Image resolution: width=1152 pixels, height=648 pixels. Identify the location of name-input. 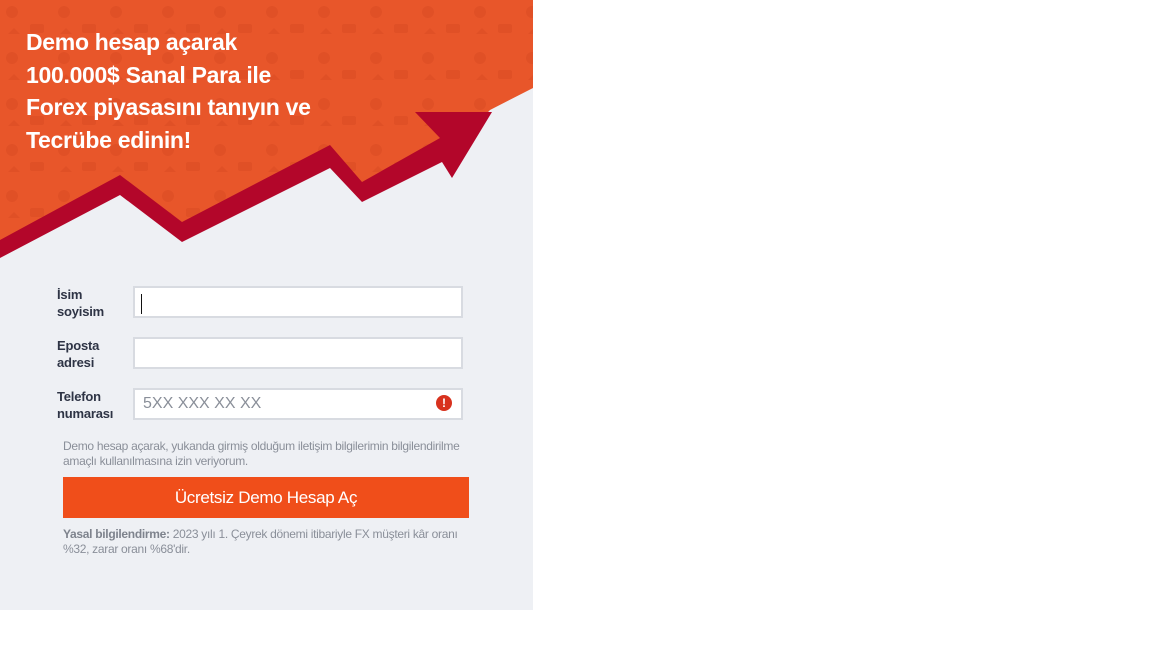
(298, 302).